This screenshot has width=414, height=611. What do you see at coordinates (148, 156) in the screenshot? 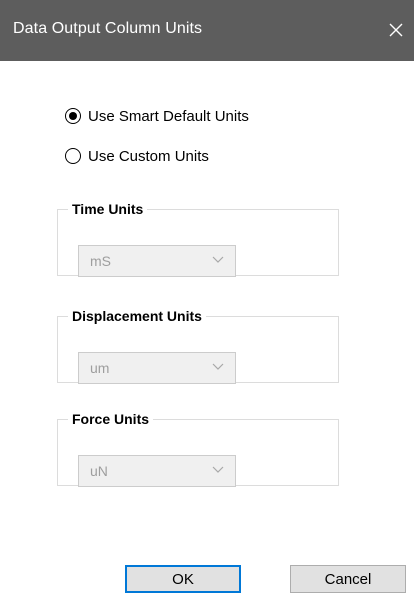
I see `radio-label: Use Custom Units` at bounding box center [148, 156].